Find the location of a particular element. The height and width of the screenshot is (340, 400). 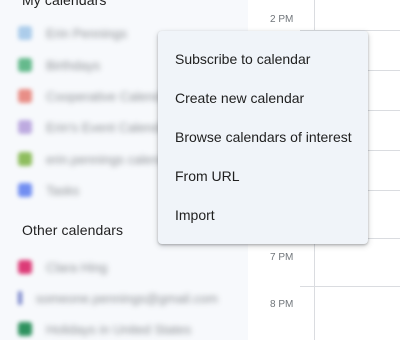

calendar-name: Clara Hing is located at coordinates (77, 267).